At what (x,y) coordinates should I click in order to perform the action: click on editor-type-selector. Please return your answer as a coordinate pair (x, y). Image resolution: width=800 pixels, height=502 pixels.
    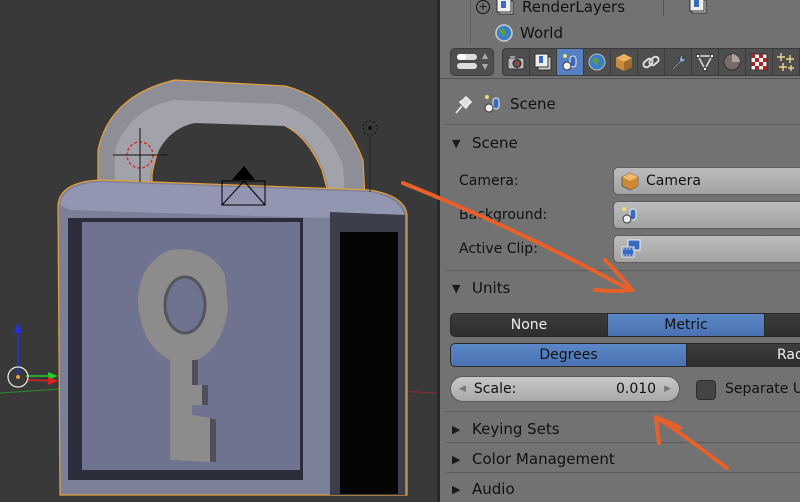
    Looking at the image, I should click on (472, 62).